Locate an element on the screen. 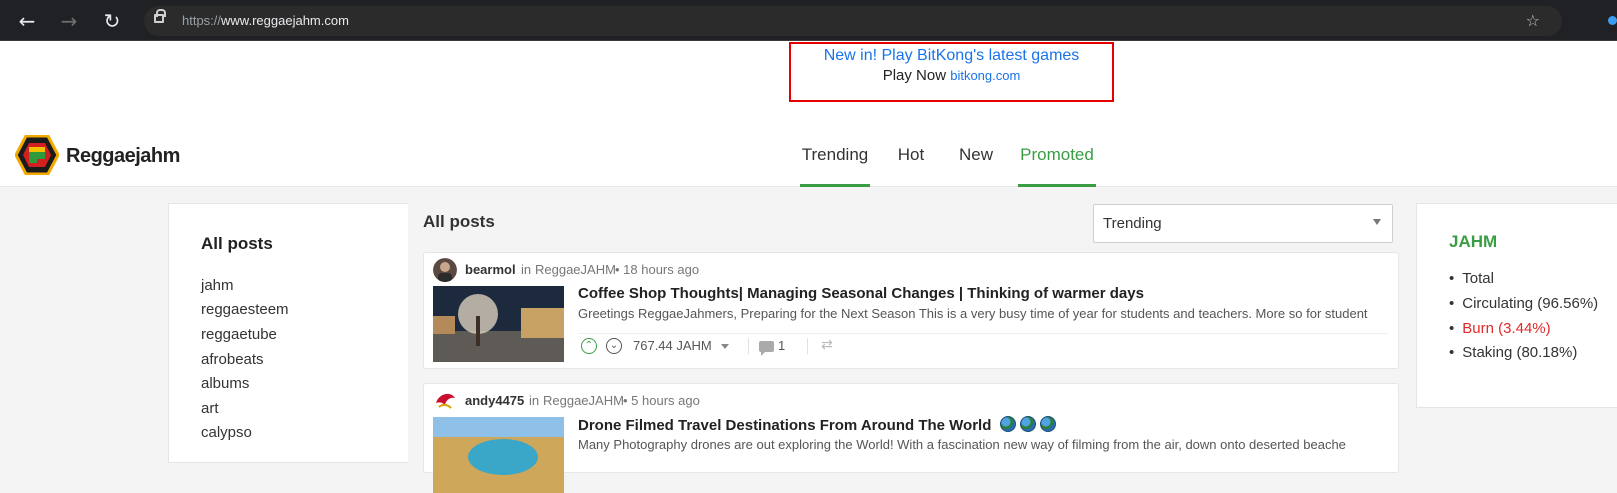 The height and width of the screenshot is (493, 1617). forward-icon: → is located at coordinates (69, 21).